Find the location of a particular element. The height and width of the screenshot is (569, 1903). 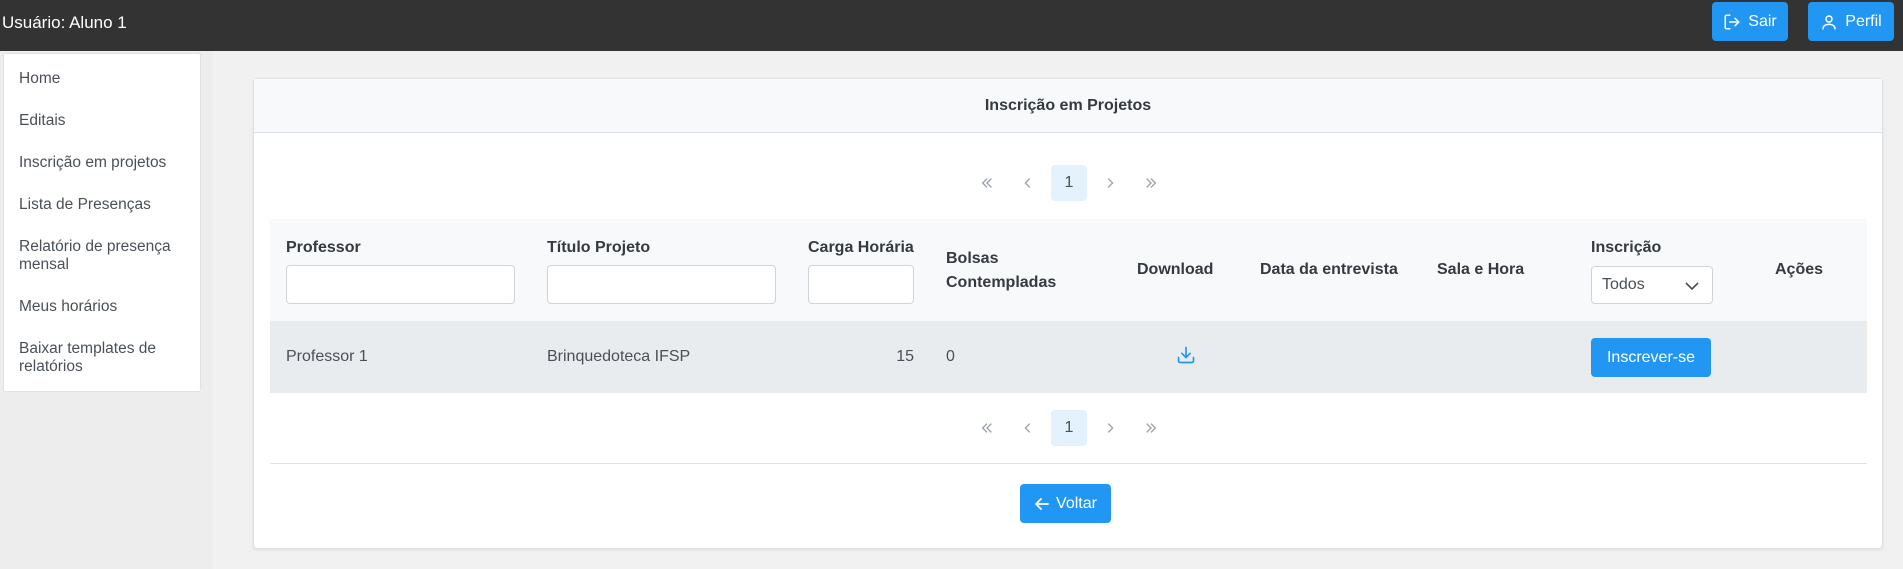

profile-label: Perfil is located at coordinates (1863, 21).